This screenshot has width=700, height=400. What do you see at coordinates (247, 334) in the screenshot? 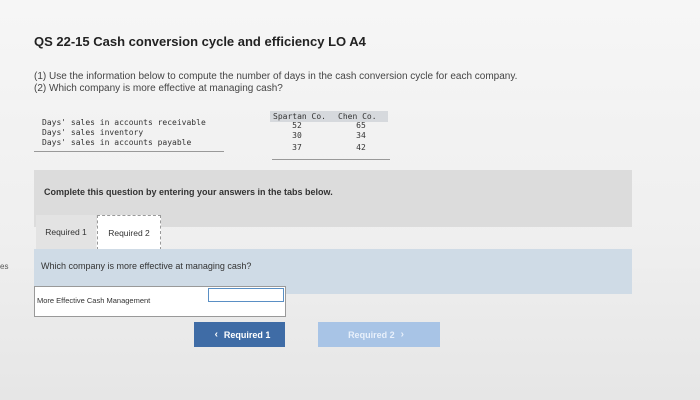
I see `previous-button-label: Required 1` at bounding box center [247, 334].